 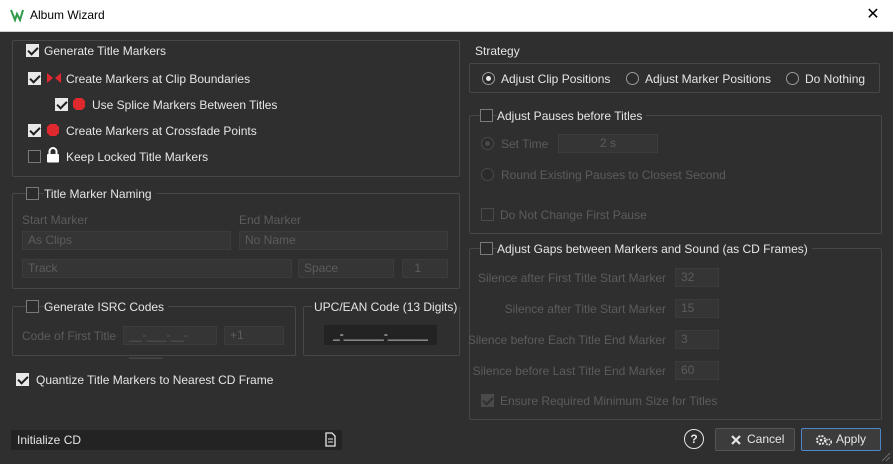 What do you see at coordinates (525, 144) in the screenshot?
I see `set-time-label: Set Time` at bounding box center [525, 144].